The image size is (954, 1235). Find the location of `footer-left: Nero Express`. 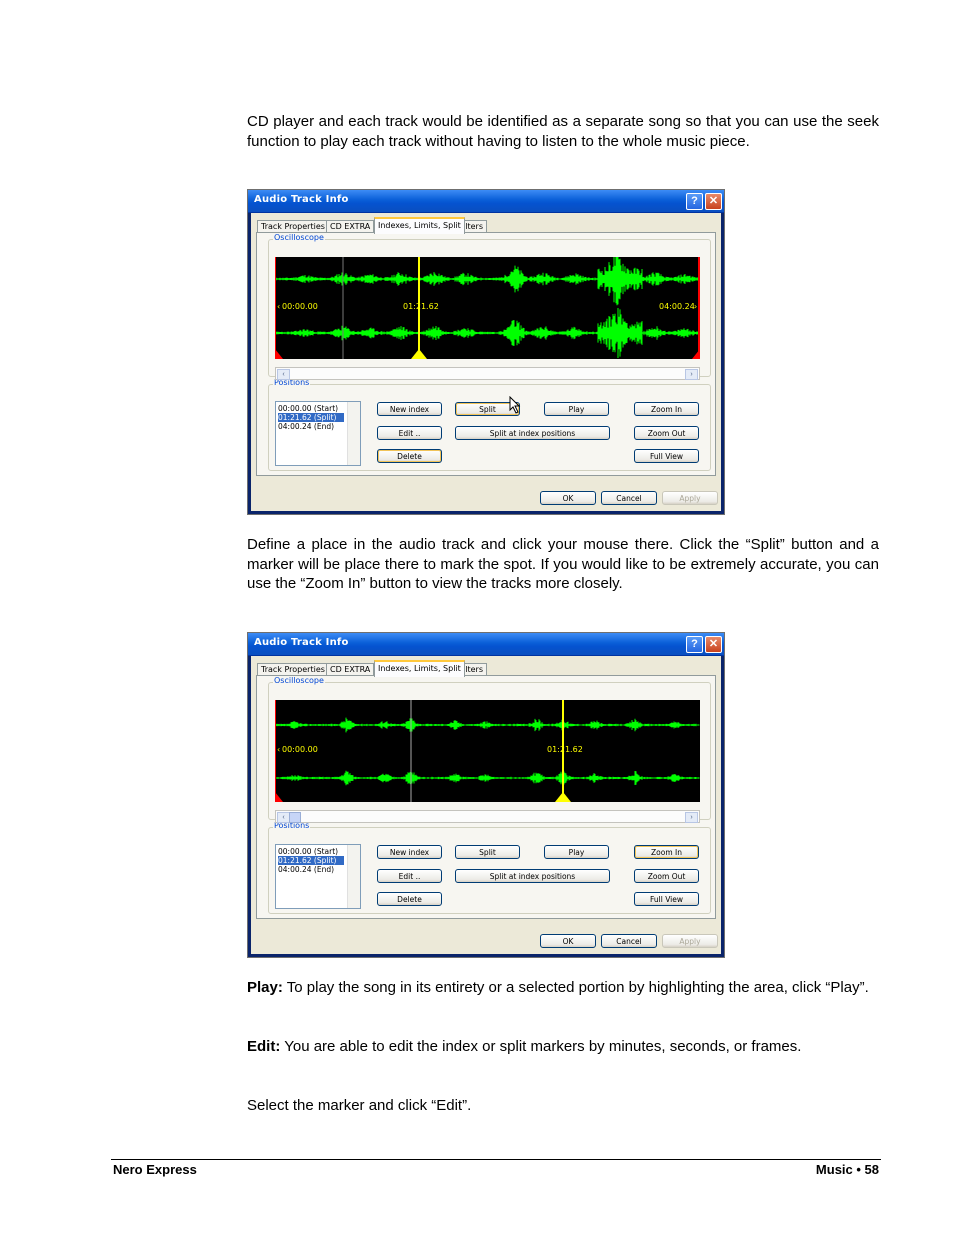

footer-left: Nero Express is located at coordinates (155, 1169).